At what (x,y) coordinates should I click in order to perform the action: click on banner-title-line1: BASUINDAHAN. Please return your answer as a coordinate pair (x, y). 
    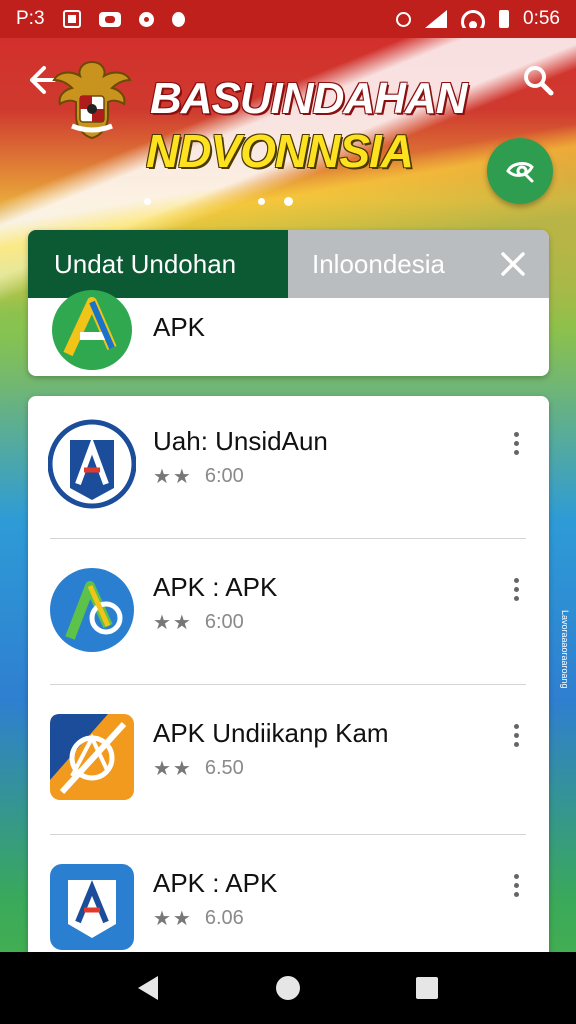
    Looking at the image, I should click on (309, 98).